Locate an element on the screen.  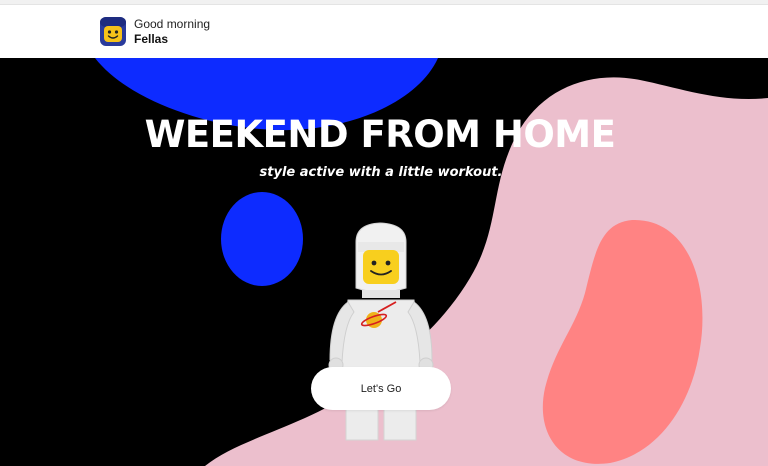
blue-circle is located at coordinates (262, 239).